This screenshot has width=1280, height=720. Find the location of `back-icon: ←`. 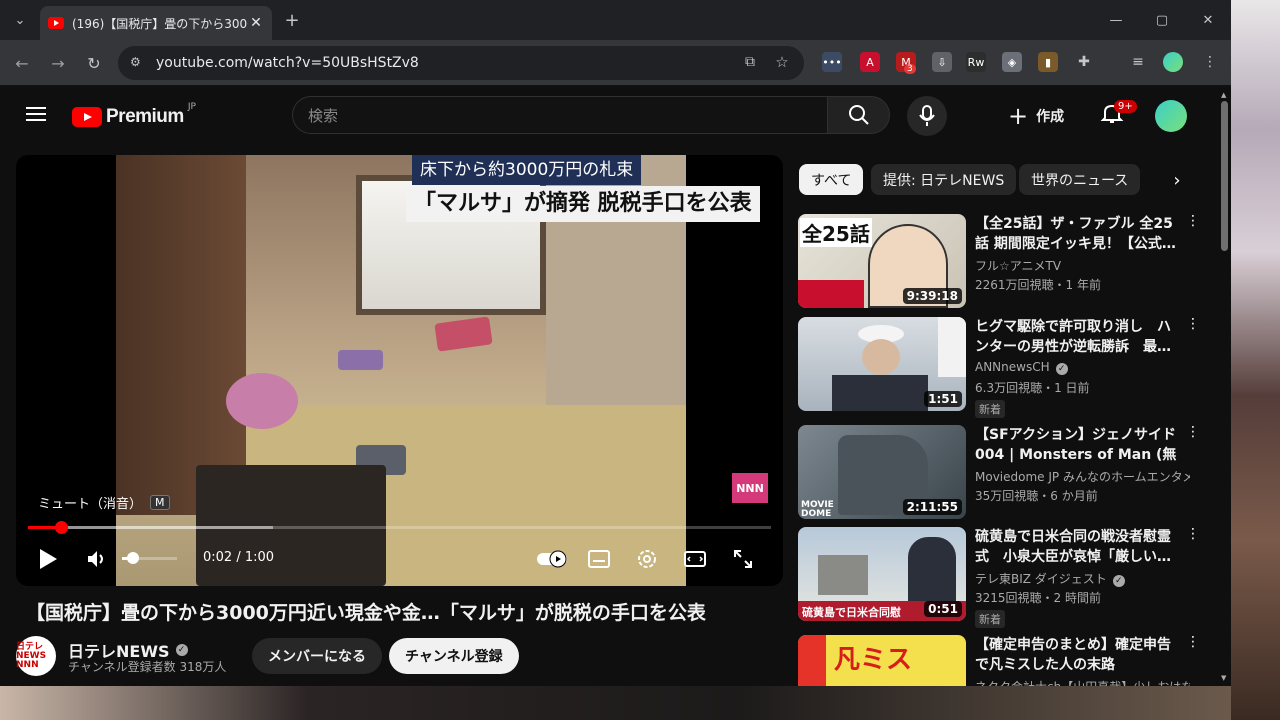

back-icon: ← is located at coordinates (22, 63).